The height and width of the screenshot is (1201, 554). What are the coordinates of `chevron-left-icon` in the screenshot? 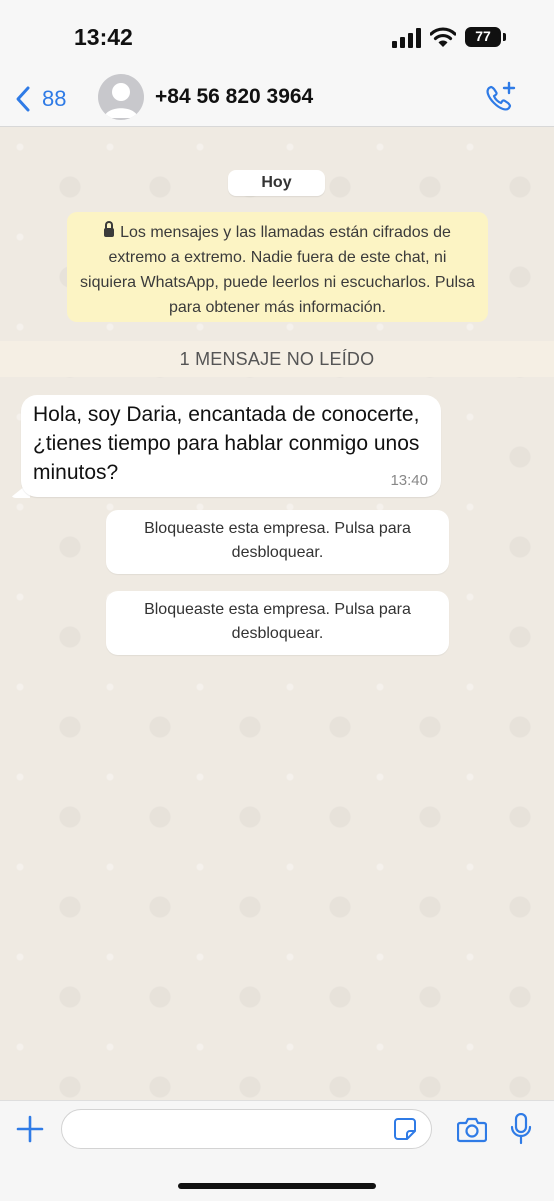 It's located at (23, 99).